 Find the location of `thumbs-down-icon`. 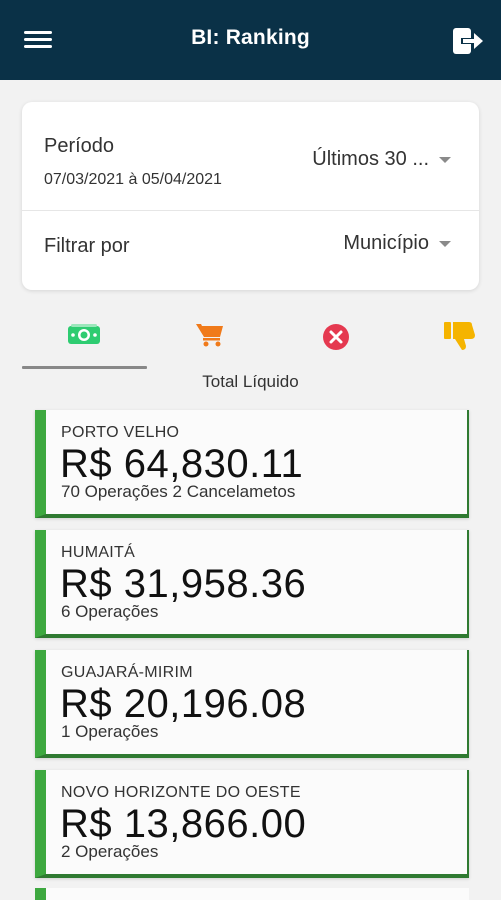

thumbs-down-icon is located at coordinates (459, 336).